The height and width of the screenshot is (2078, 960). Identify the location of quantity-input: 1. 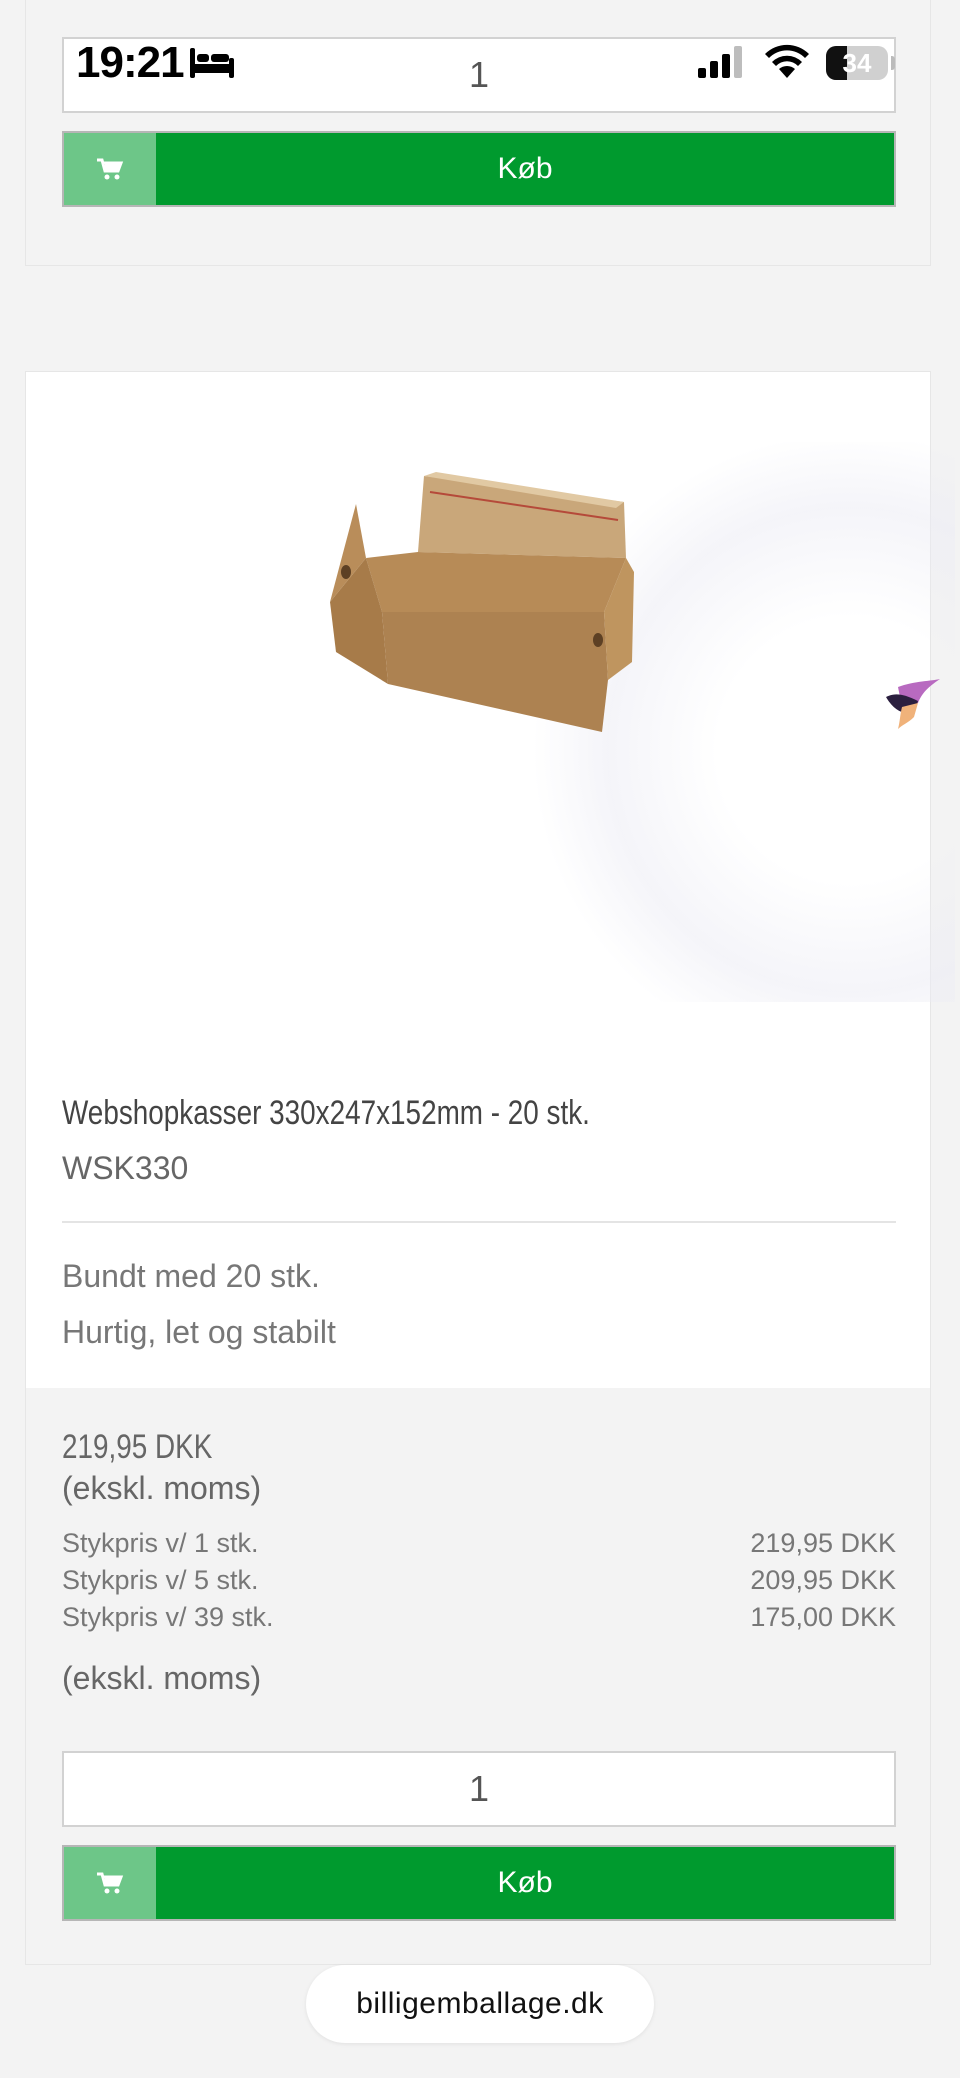
(479, 1789).